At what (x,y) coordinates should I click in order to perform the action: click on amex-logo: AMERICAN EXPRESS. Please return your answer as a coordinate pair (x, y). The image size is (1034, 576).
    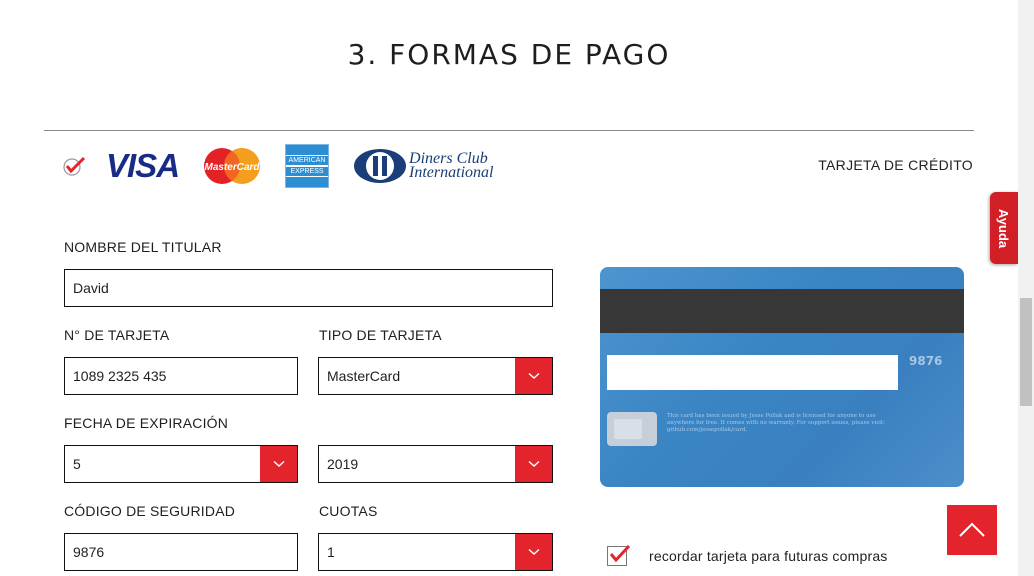
    Looking at the image, I should click on (307, 166).